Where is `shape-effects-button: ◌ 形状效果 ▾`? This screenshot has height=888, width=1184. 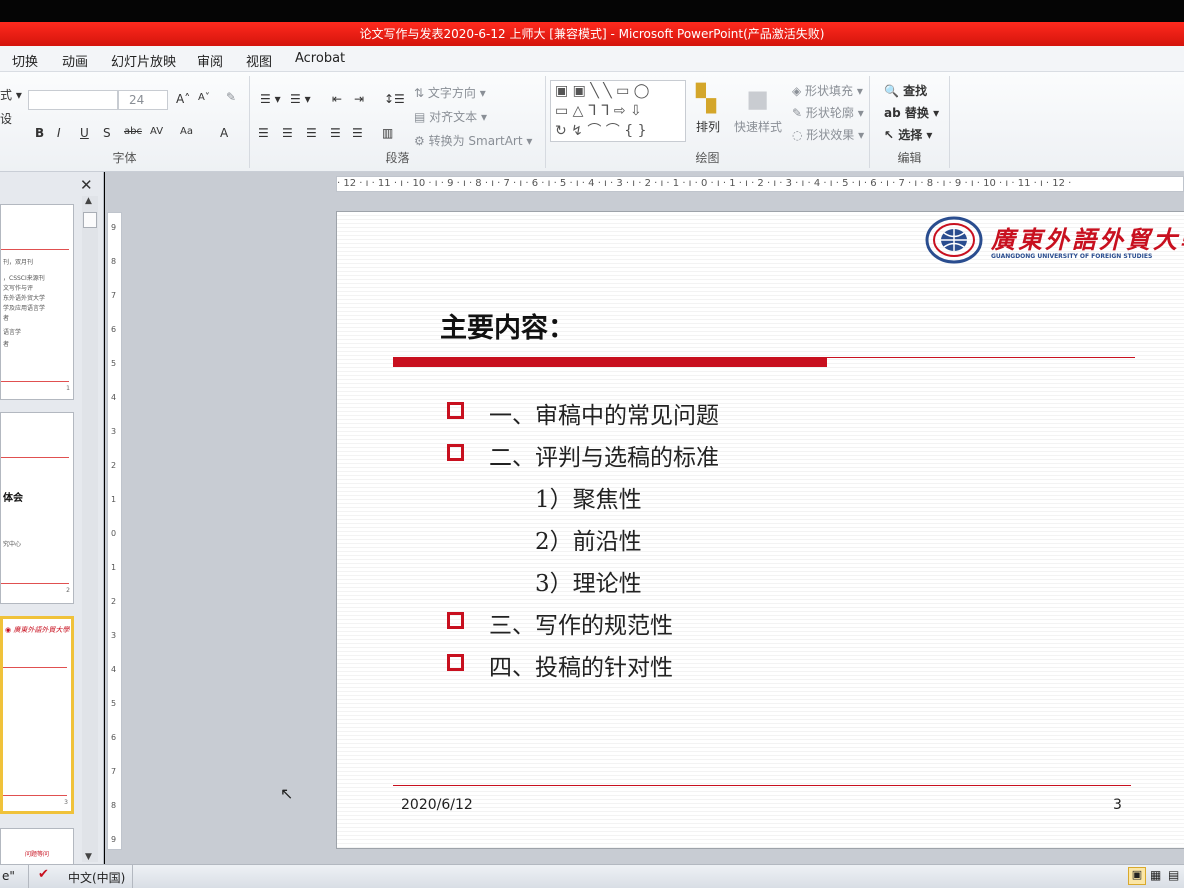
shape-effects-button: ◌ 形状效果 ▾ is located at coordinates (828, 134).